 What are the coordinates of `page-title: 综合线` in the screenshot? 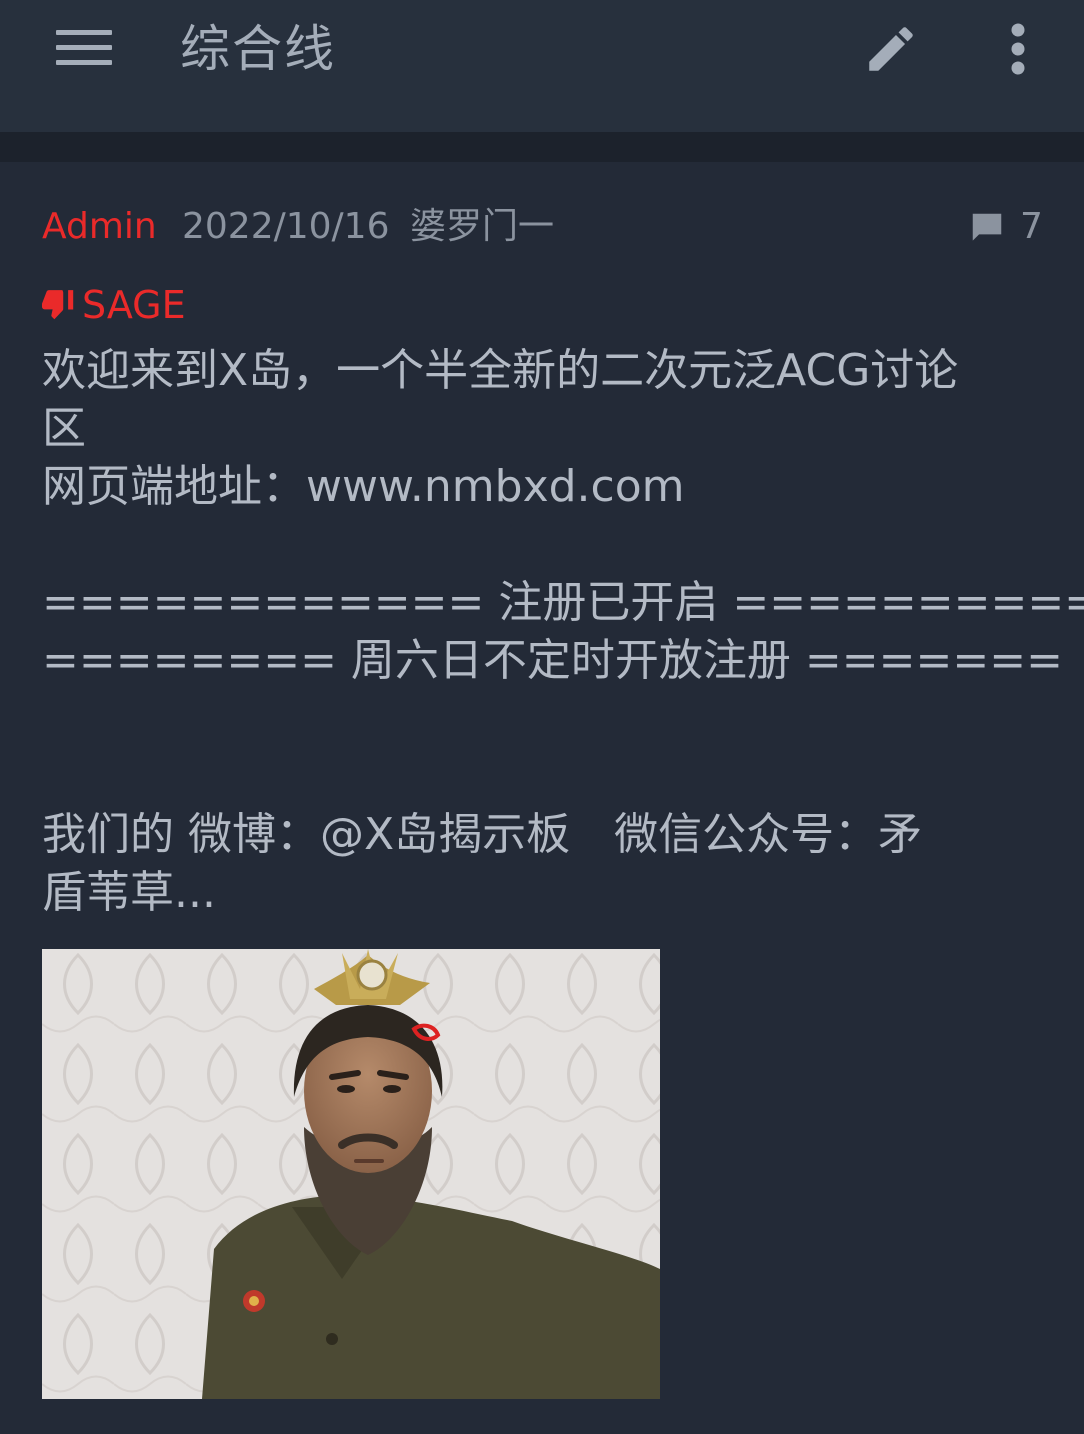 It's located at (258, 49).